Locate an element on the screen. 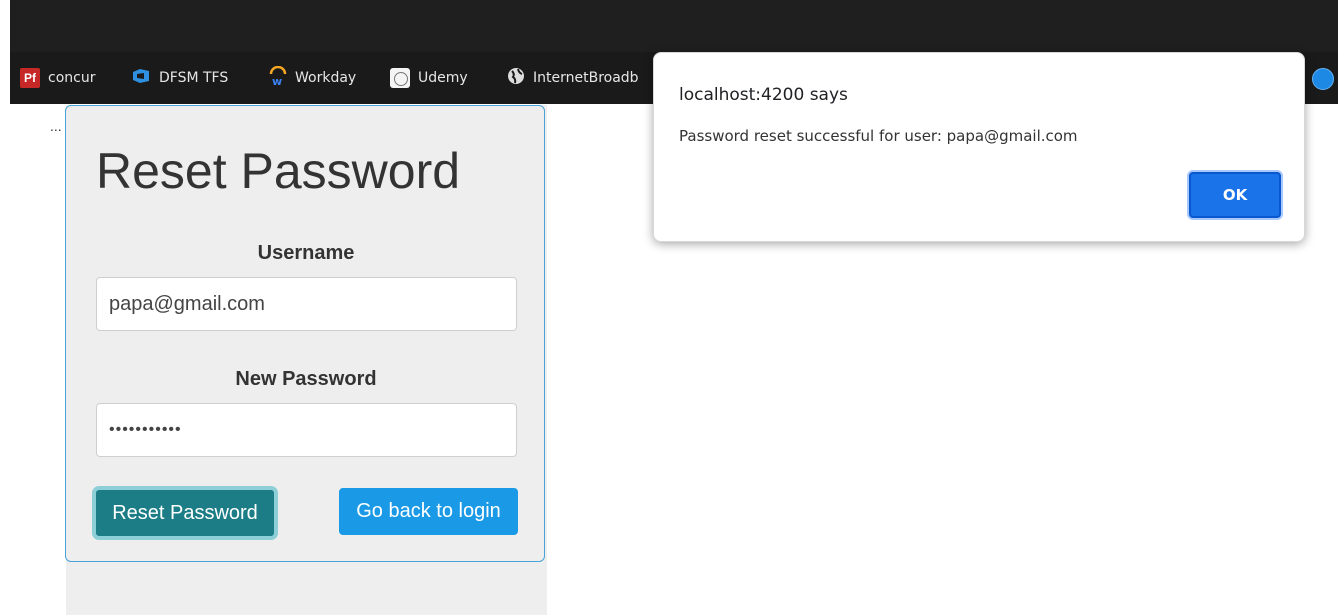  username-label: Username is located at coordinates (306, 253).